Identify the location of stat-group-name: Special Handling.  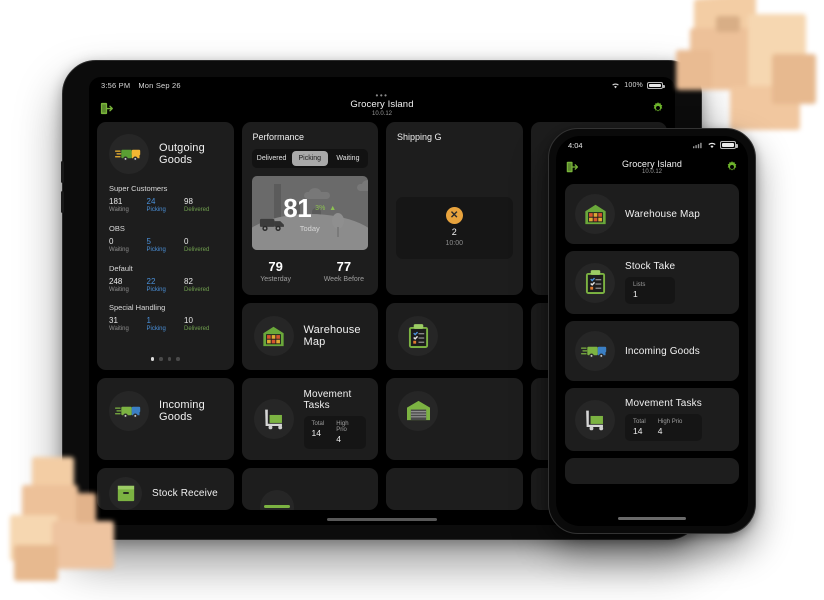
(137, 308).